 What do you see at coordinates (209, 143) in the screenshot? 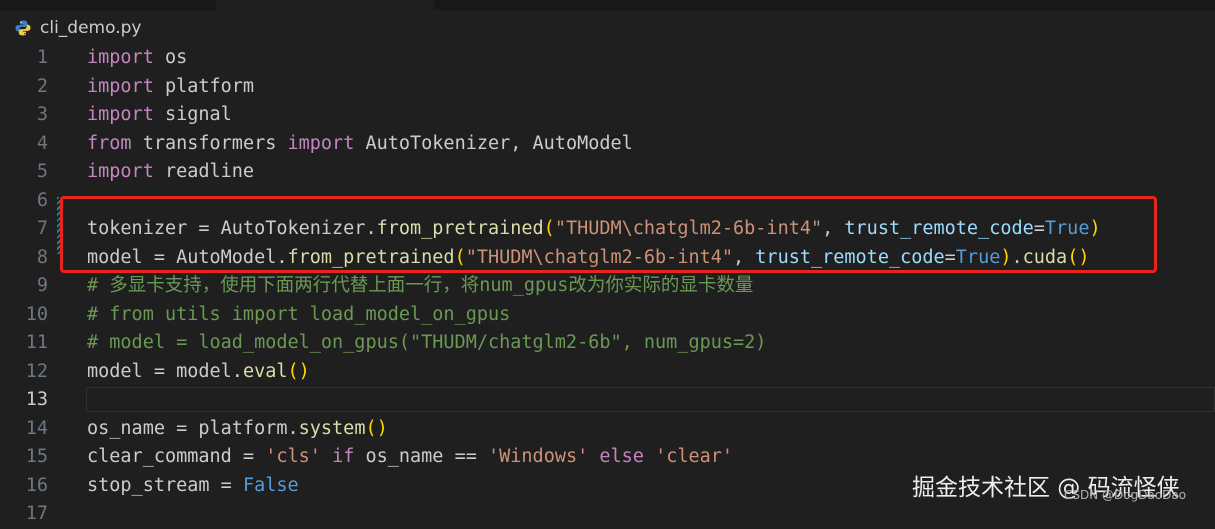
I see `code-token: transformers` at bounding box center [209, 143].